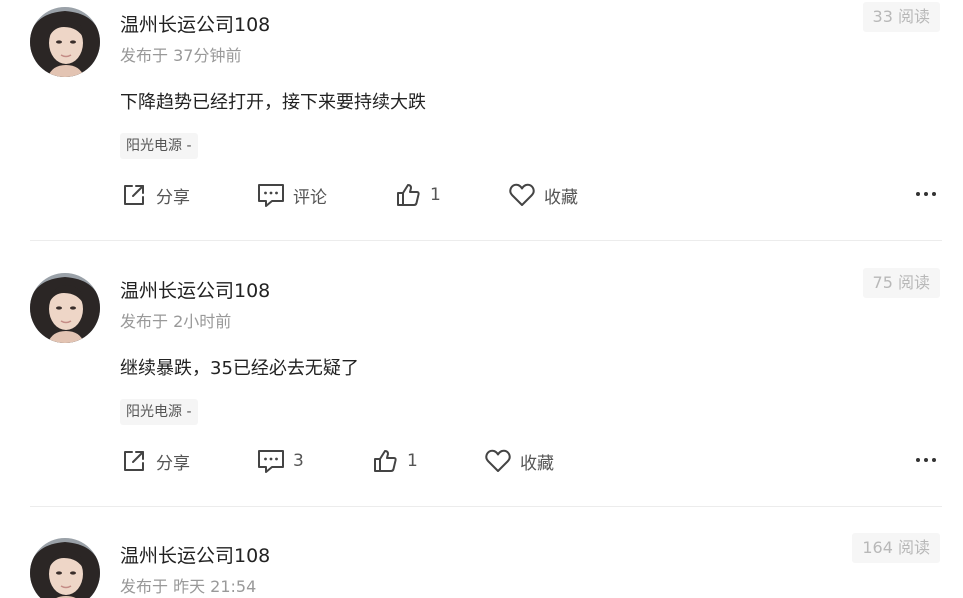 The width and height of the screenshot is (963, 598). What do you see at coordinates (188, 586) in the screenshot?
I see `post-time: 发布于 昨天 21:54` at bounding box center [188, 586].